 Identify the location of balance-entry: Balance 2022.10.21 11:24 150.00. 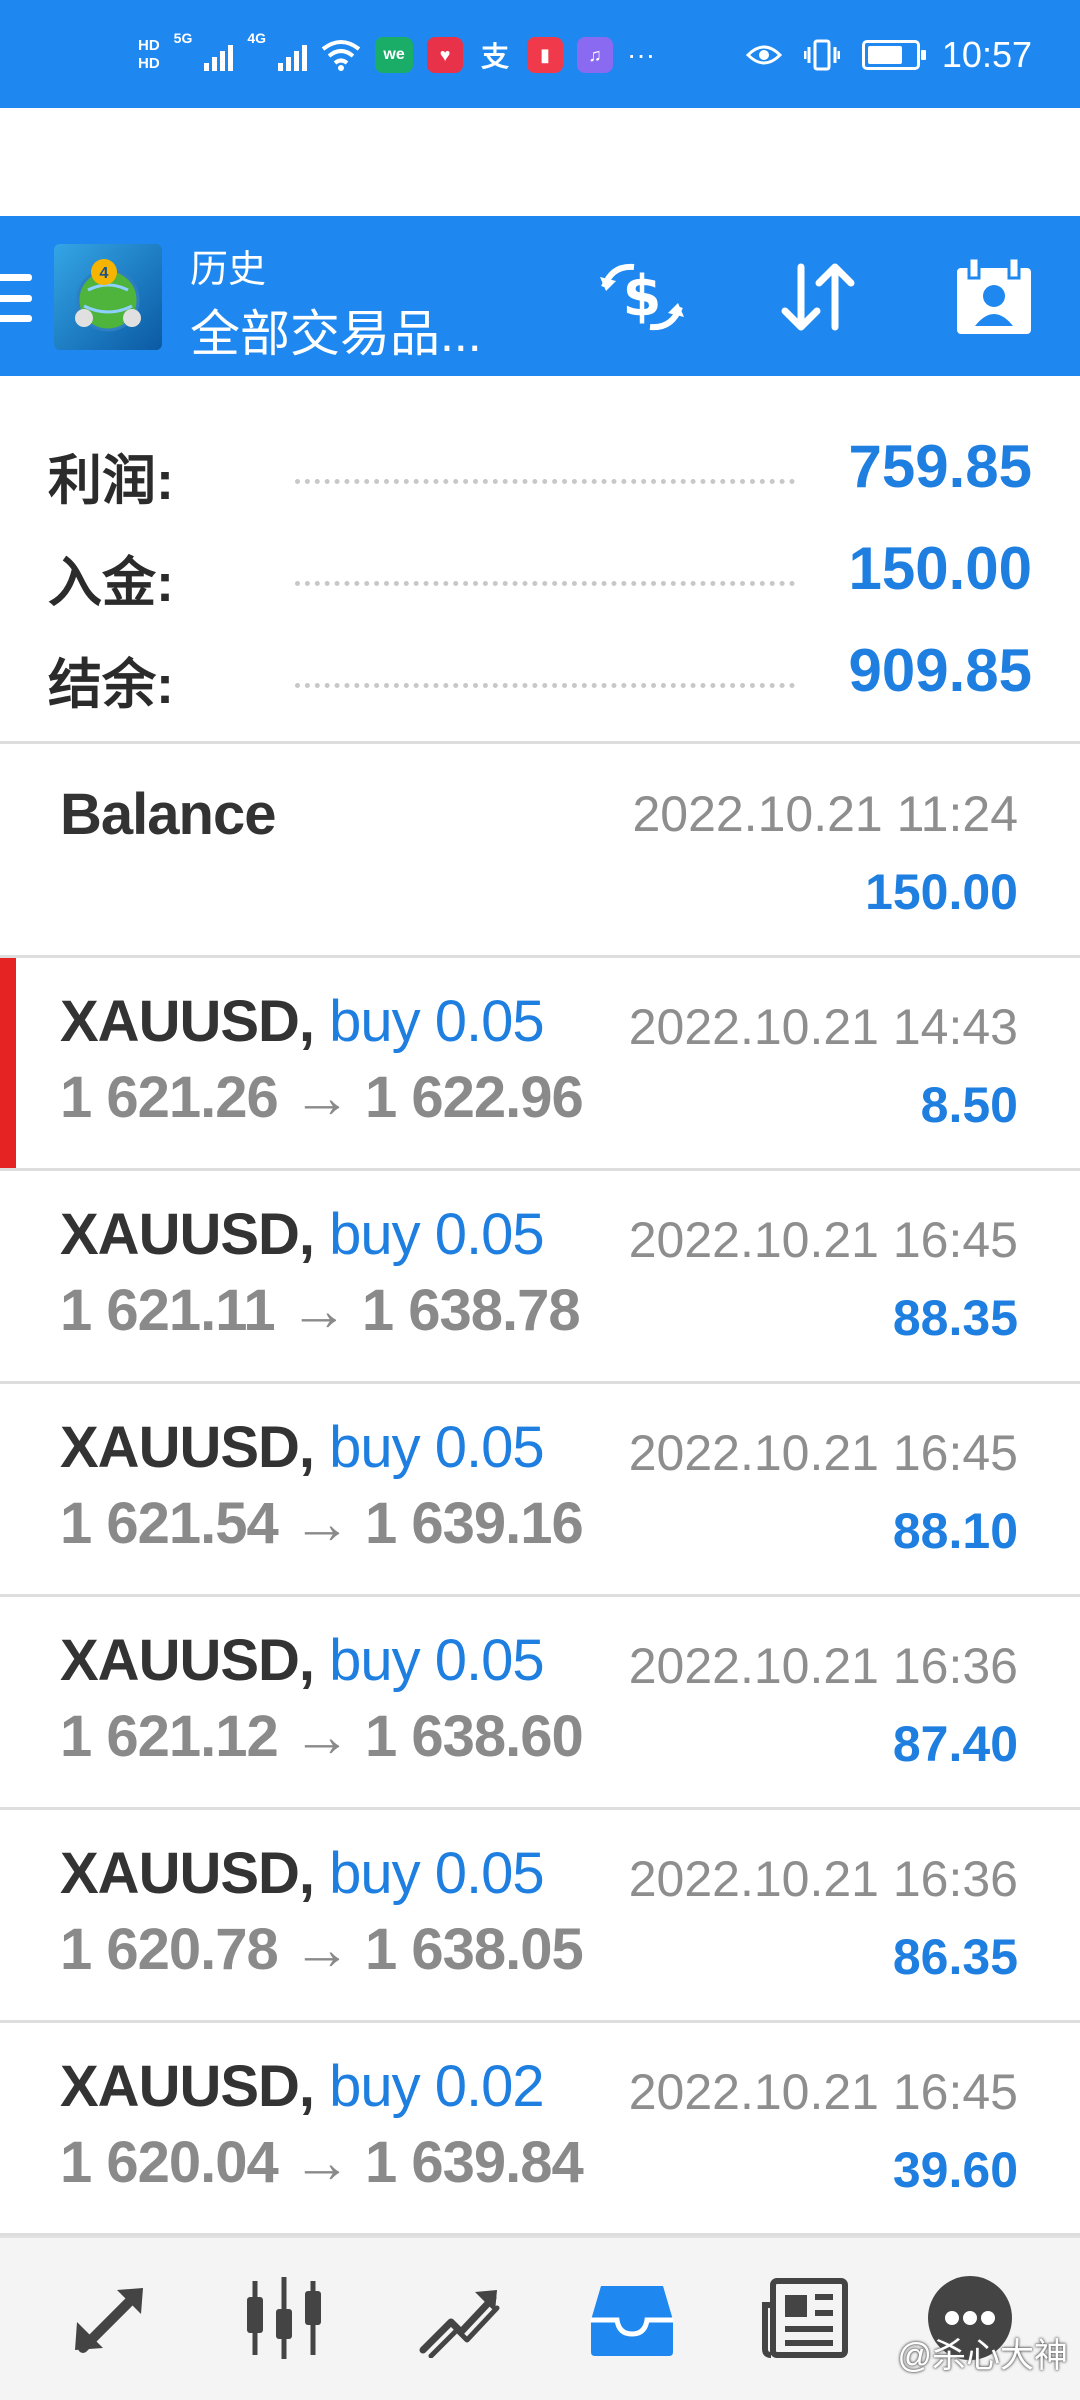
(540, 851).